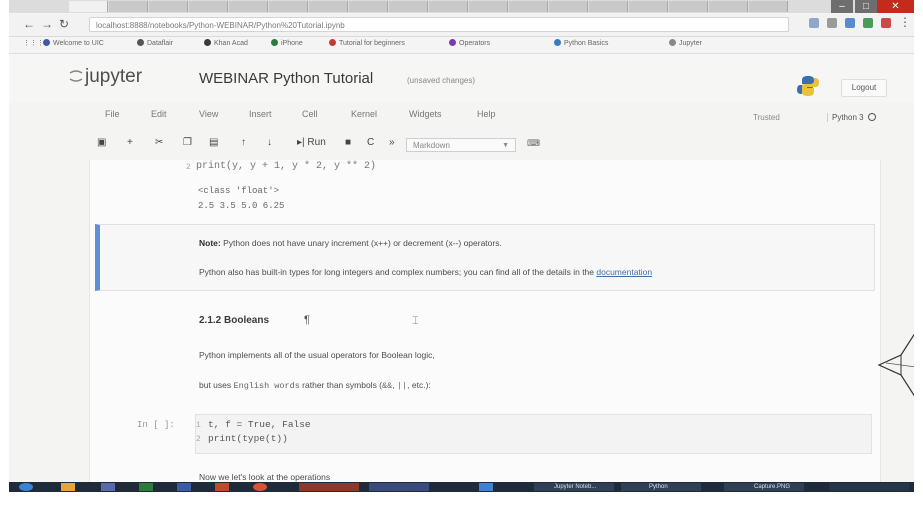 This screenshot has width=923, height=506. Describe the element at coordinates (259, 424) in the screenshot. I see `code-line: t, f = True, False` at that location.